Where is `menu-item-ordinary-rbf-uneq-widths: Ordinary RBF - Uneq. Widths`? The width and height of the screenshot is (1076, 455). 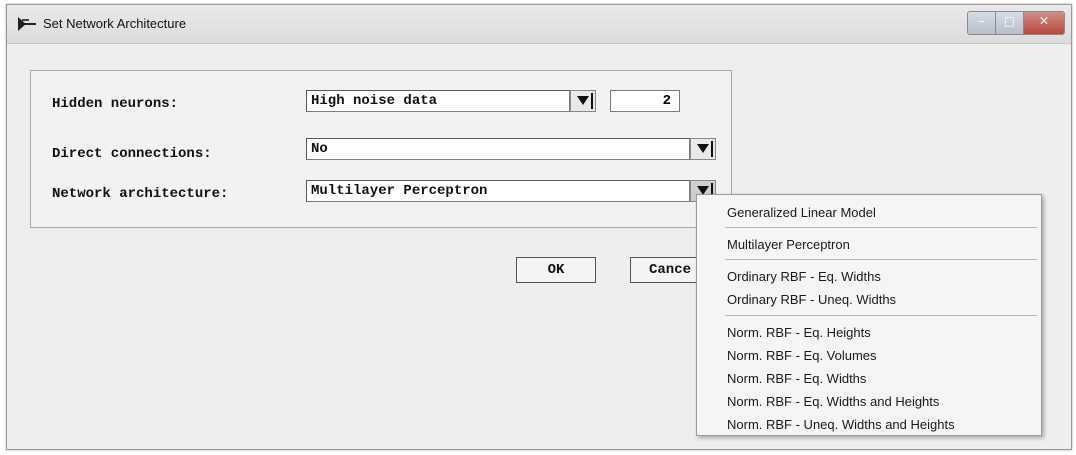
menu-item-ordinary-rbf-uneq-widths: Ordinary RBF - Uneq. Widths is located at coordinates (811, 299).